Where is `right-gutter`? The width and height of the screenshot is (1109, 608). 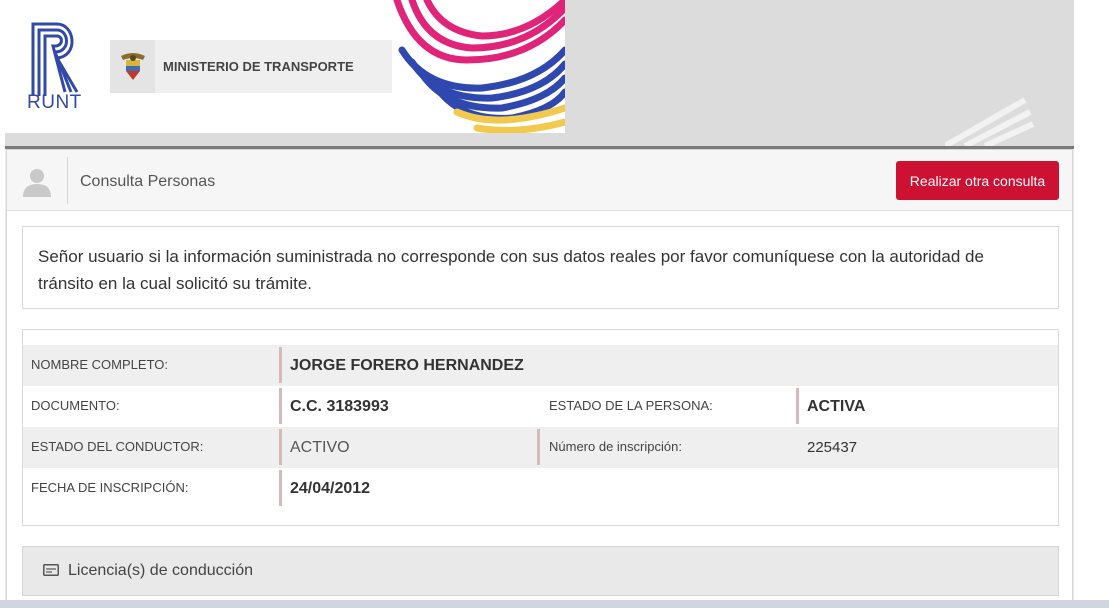
right-gutter is located at coordinates (1091, 304).